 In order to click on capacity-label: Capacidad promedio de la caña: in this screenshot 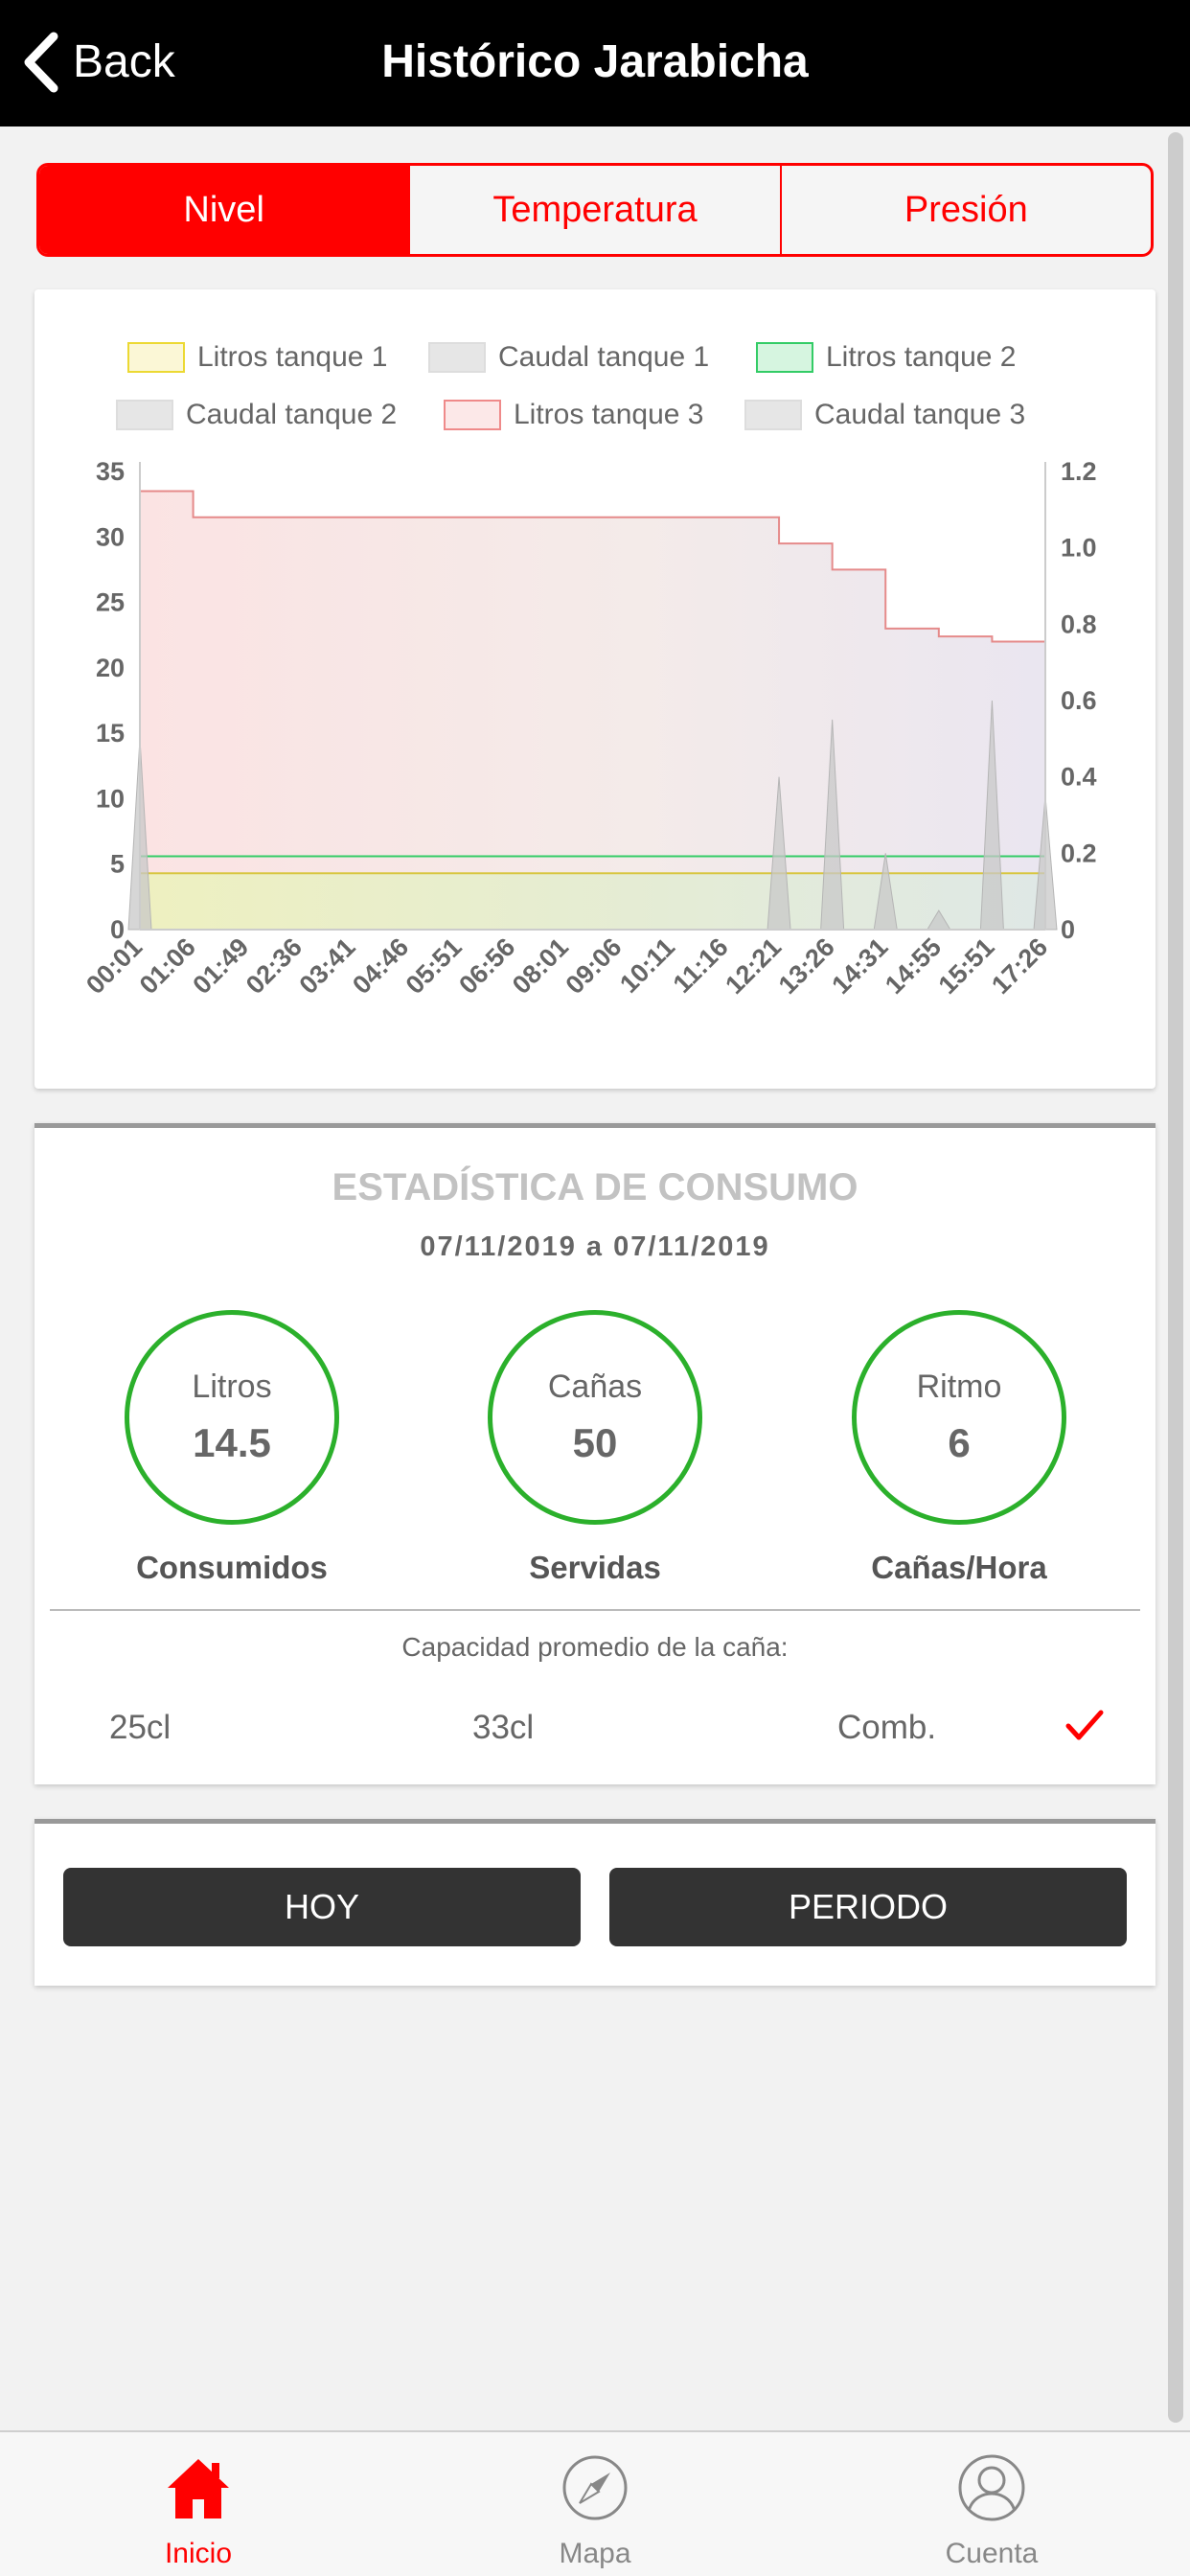, I will do `click(595, 1647)`.